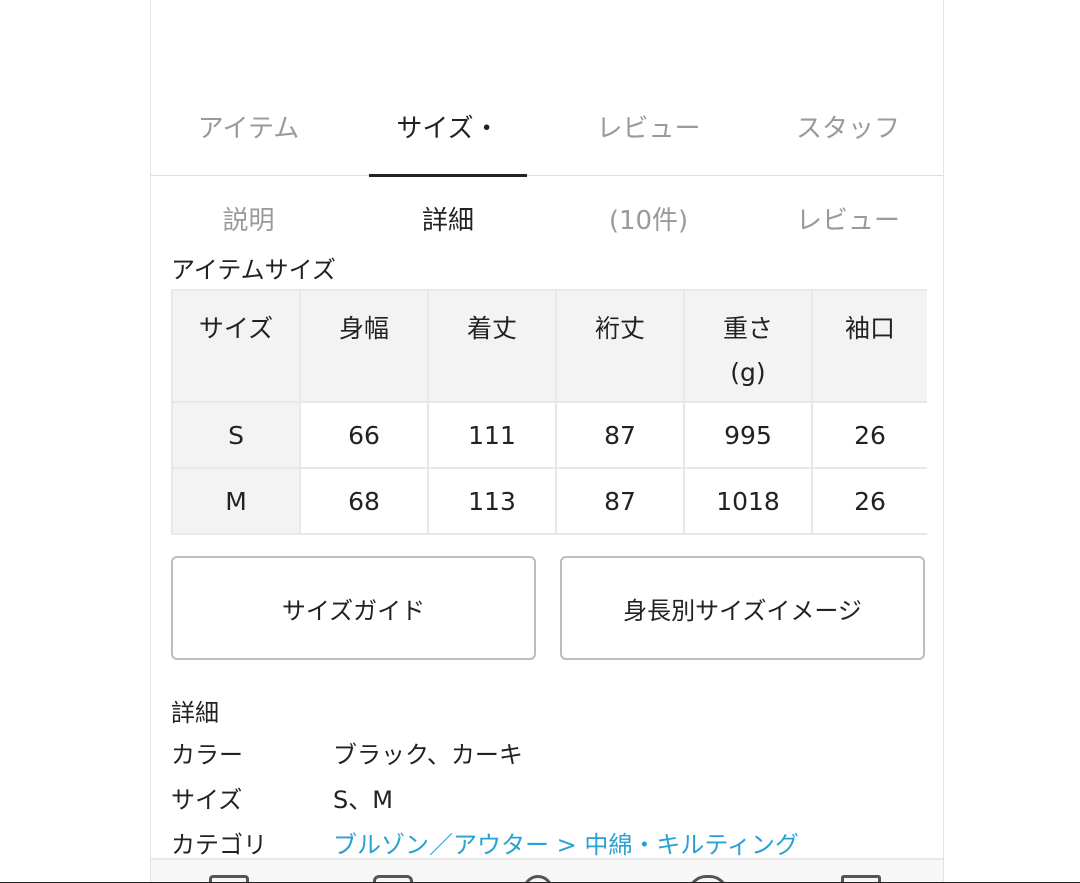 Image resolution: width=1080 pixels, height=883 pixels. What do you see at coordinates (748, 501) in the screenshot?
I see `table-cell: 1018` at bounding box center [748, 501].